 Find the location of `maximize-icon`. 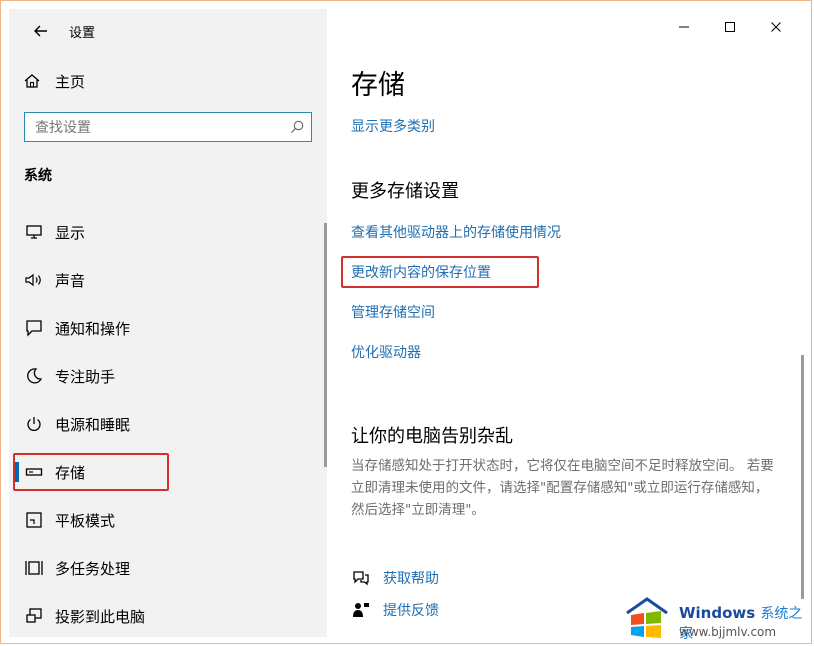

maximize-icon is located at coordinates (730, 27).